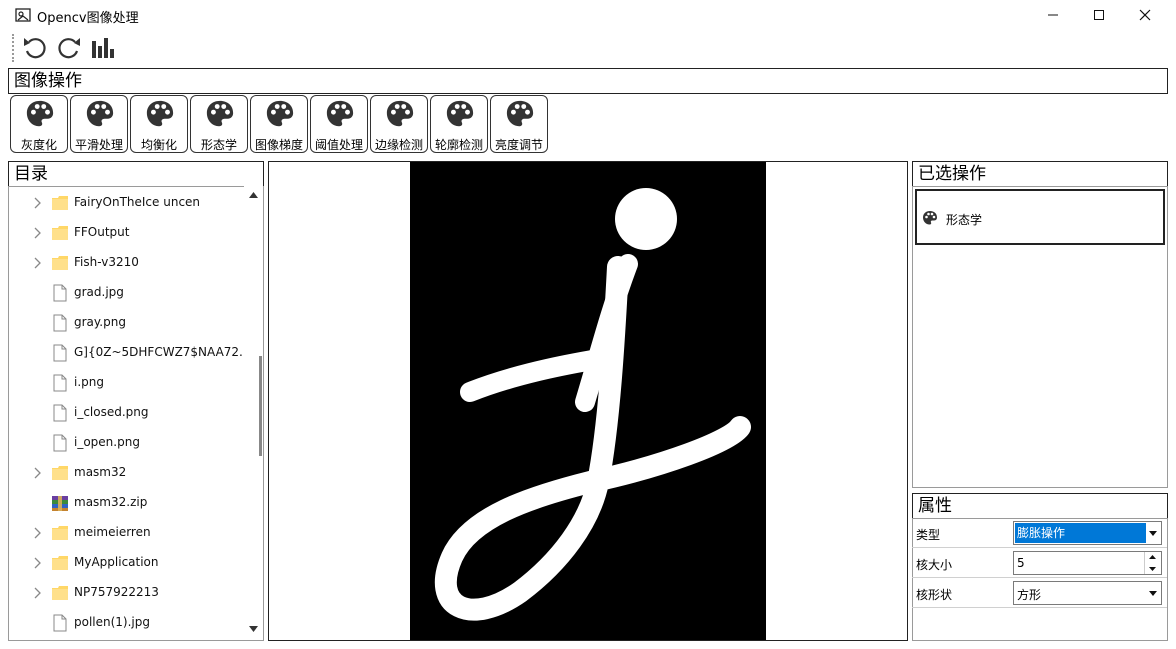 This screenshot has width=1176, height=649. I want to click on maximize-icon, so click(1099, 15).